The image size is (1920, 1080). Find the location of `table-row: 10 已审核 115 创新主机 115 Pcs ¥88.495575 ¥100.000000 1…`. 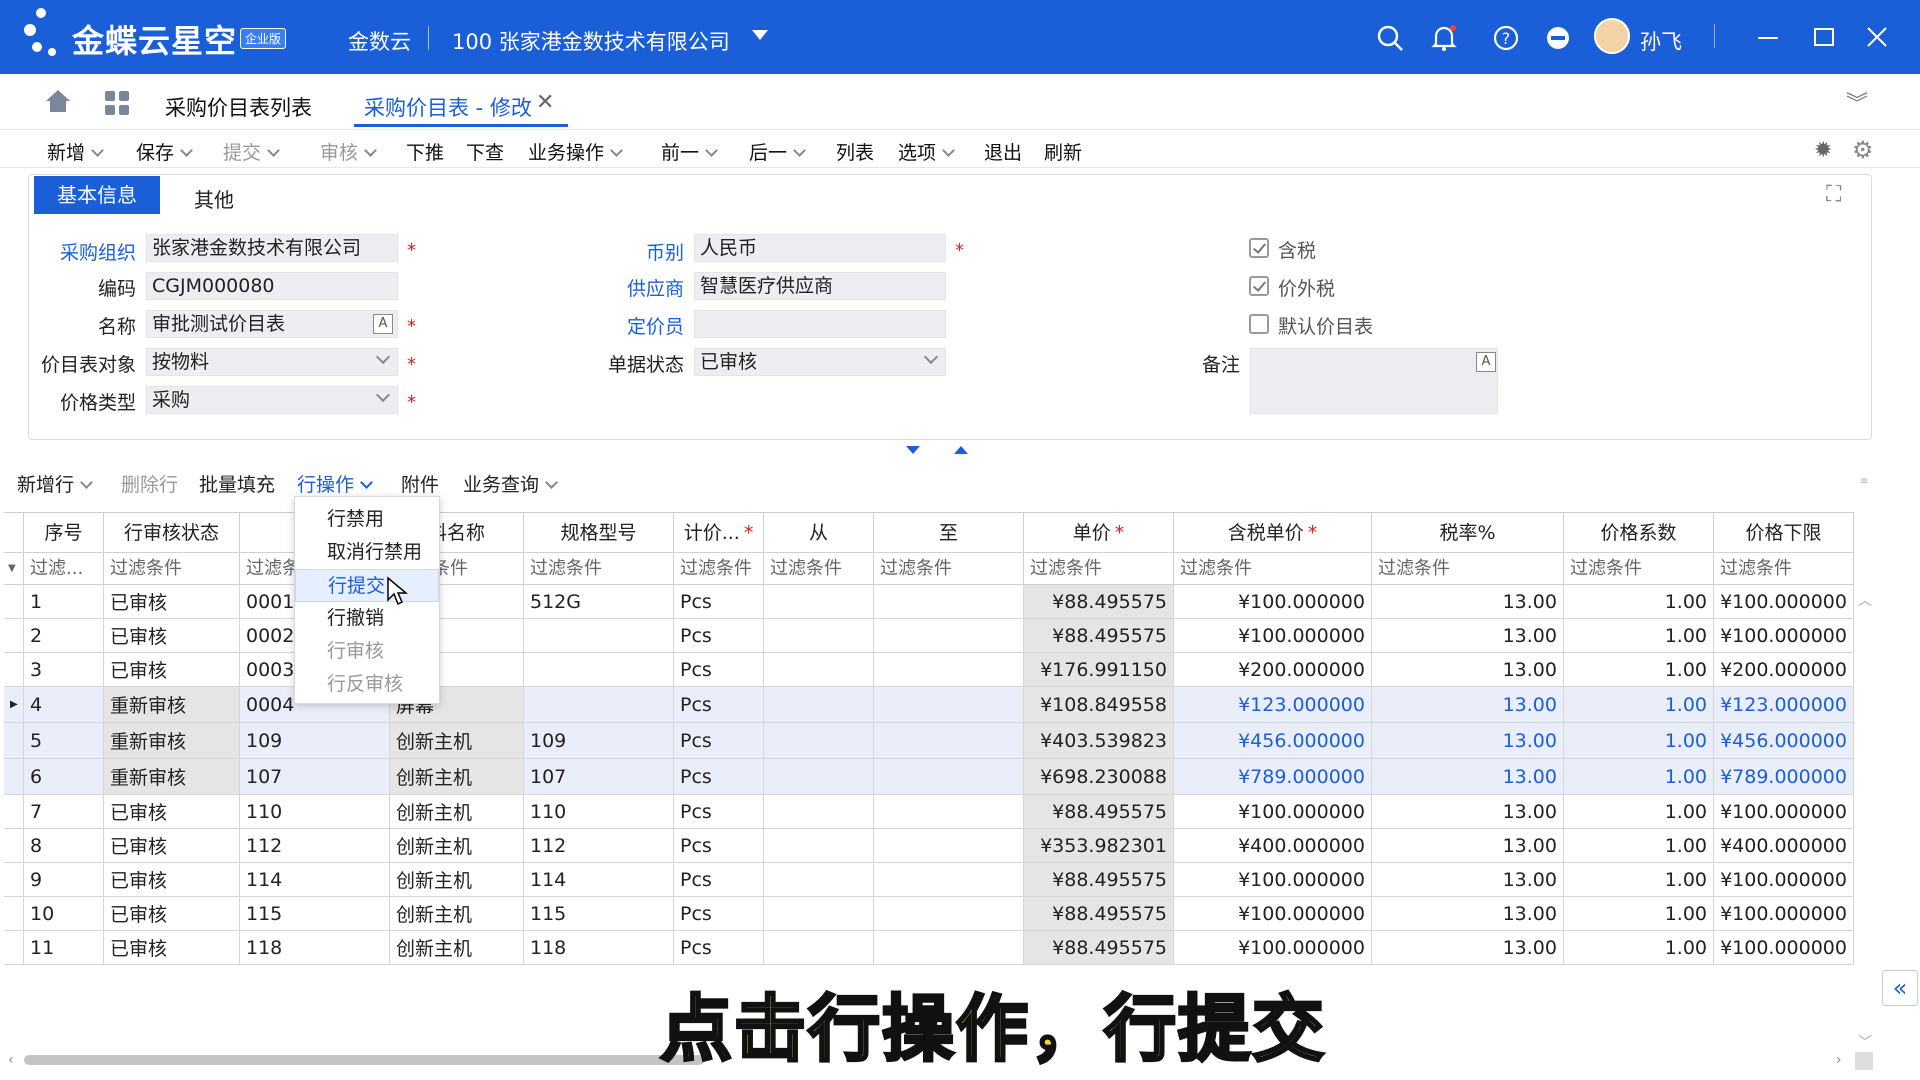

table-row: 10 已审核 115 创新主机 115 Pcs ¥88.495575 ¥100.000000 1… is located at coordinates (929, 914).